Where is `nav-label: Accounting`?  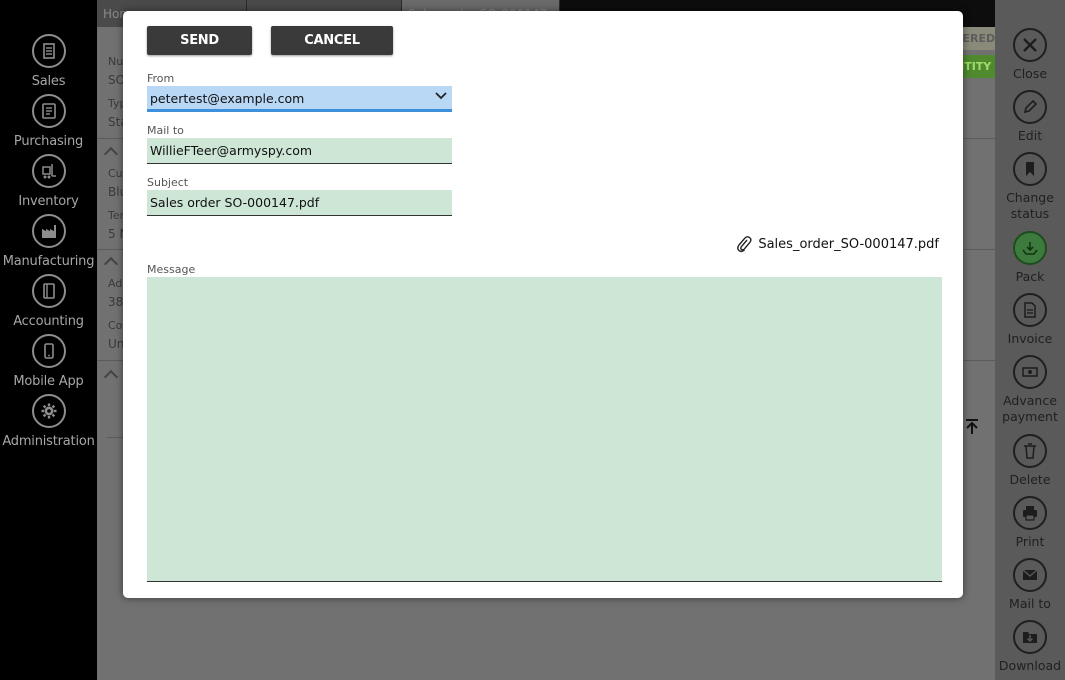 nav-label: Accounting is located at coordinates (48, 321).